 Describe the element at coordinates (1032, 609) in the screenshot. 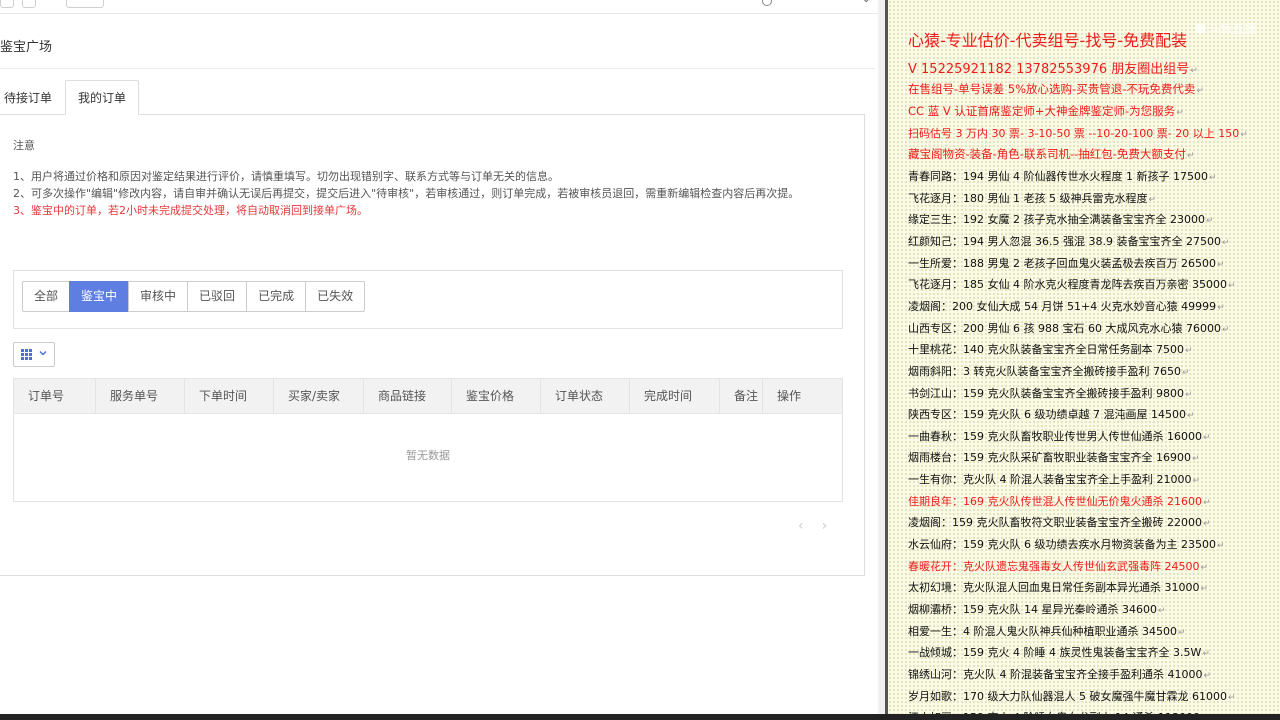

I see `listing-text: 烟柳灞桥：159 克火队 14 星异光秦岭通杀 34600` at that location.